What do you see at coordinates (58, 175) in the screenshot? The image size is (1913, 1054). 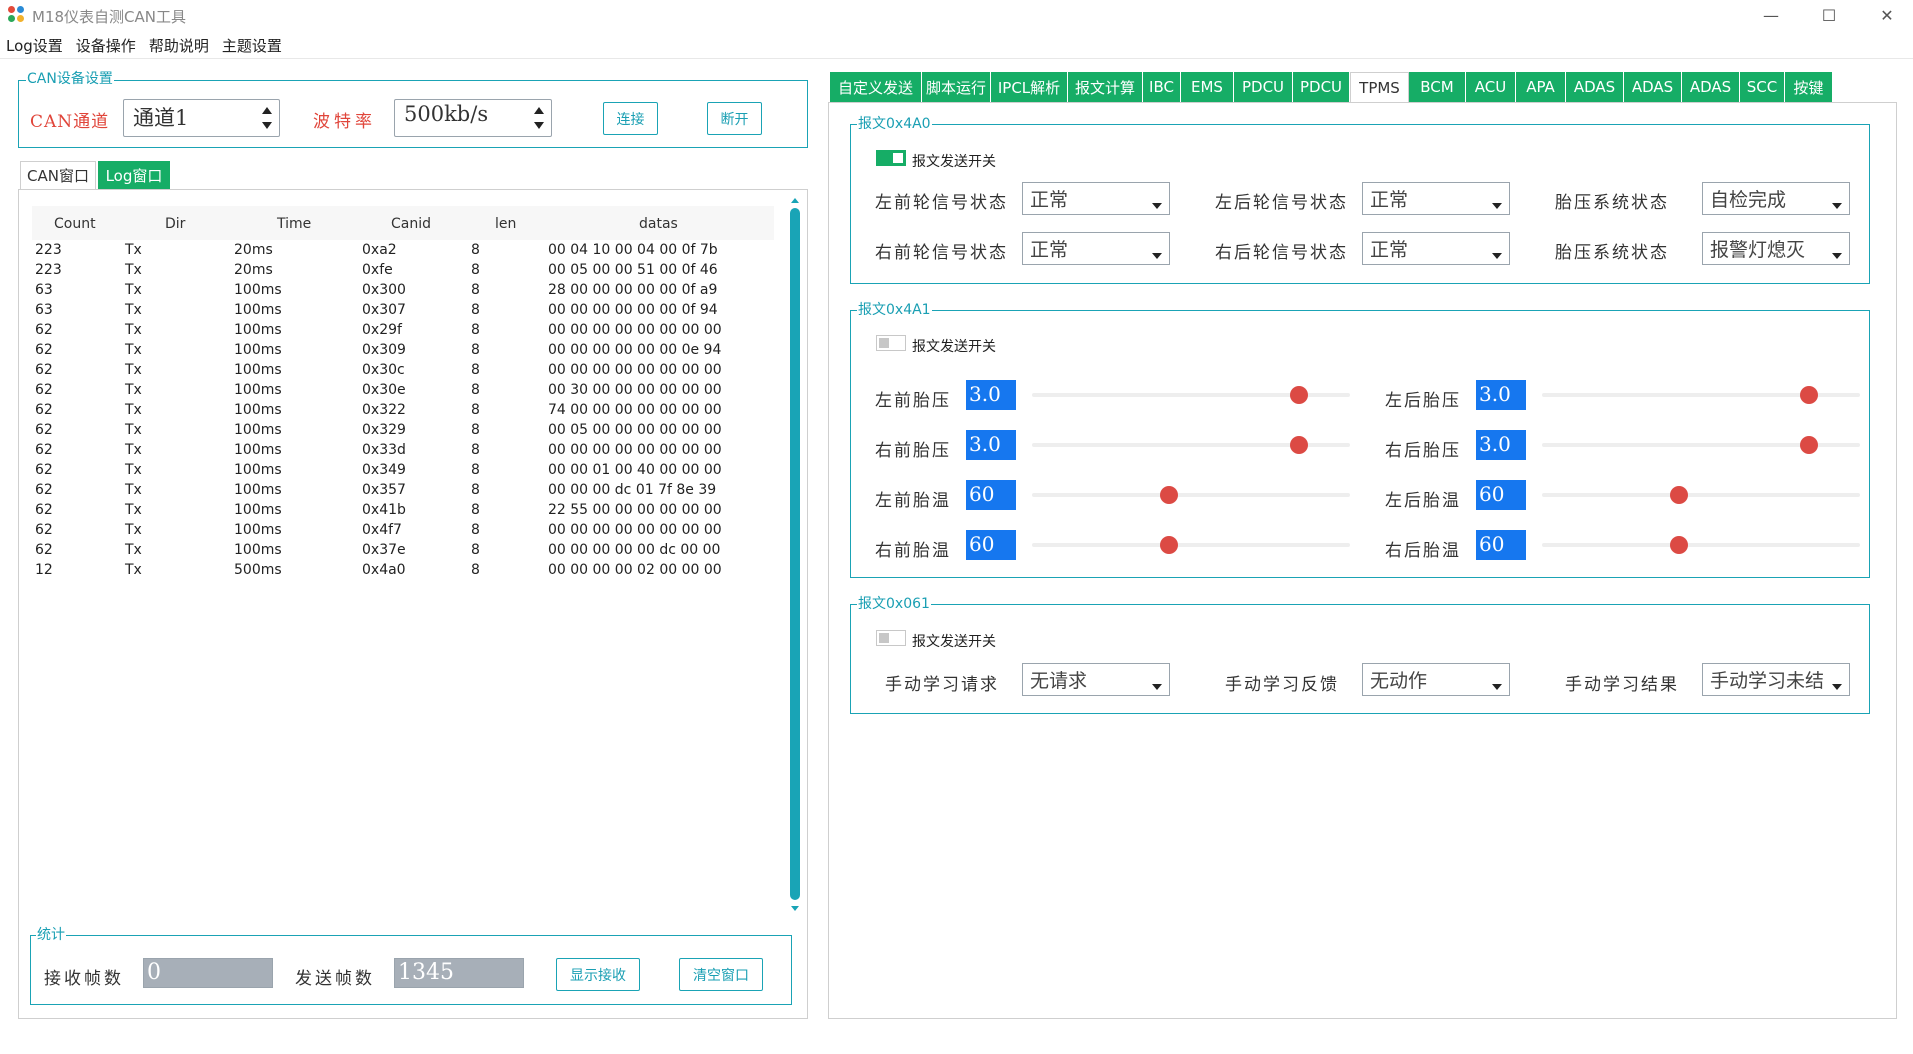 I see `tab-can-window: CAN窗口` at bounding box center [58, 175].